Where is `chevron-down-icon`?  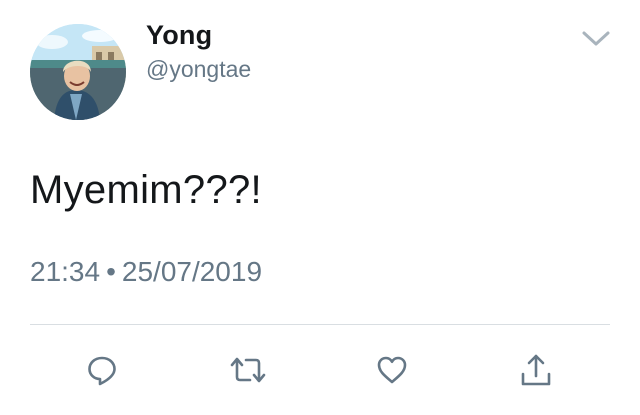
chevron-down-icon is located at coordinates (596, 38).